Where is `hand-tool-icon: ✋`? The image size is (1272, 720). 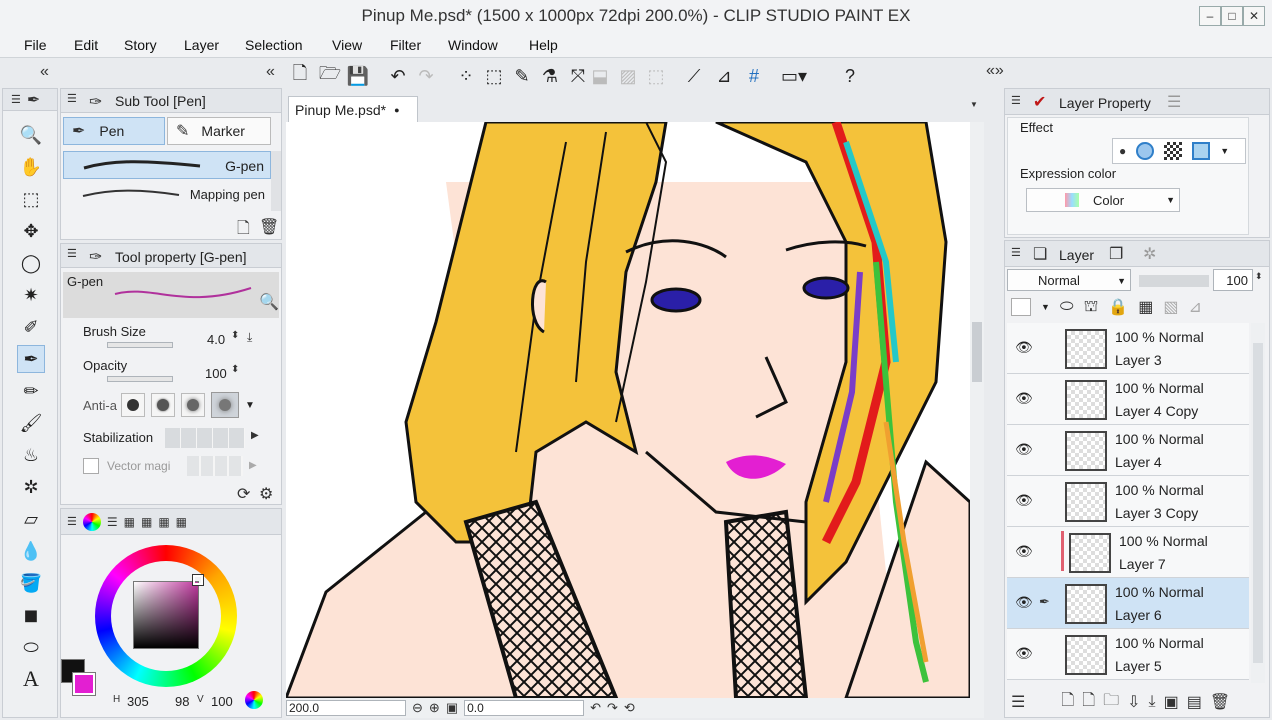
hand-tool-icon: ✋ is located at coordinates (31, 167).